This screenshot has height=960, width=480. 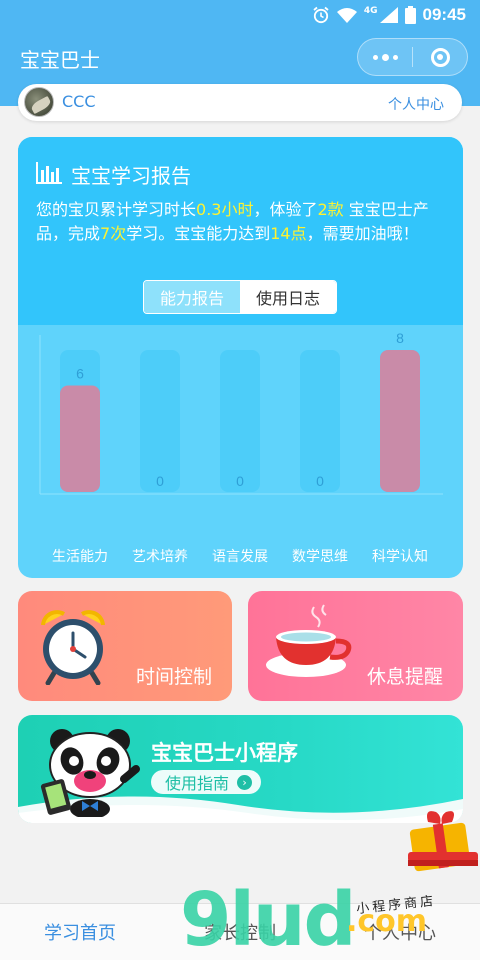 I want to click on summary-text: 学习。宝宝能力达到, so click(x=198, y=233).